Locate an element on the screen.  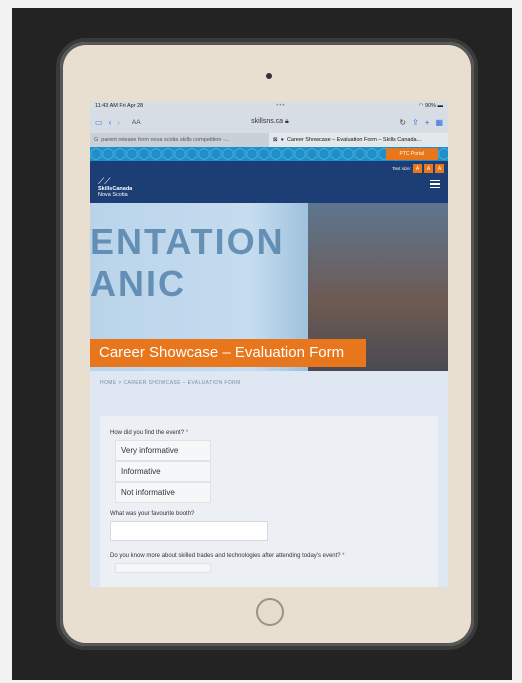
google-icon: G is located at coordinates (96, 140).